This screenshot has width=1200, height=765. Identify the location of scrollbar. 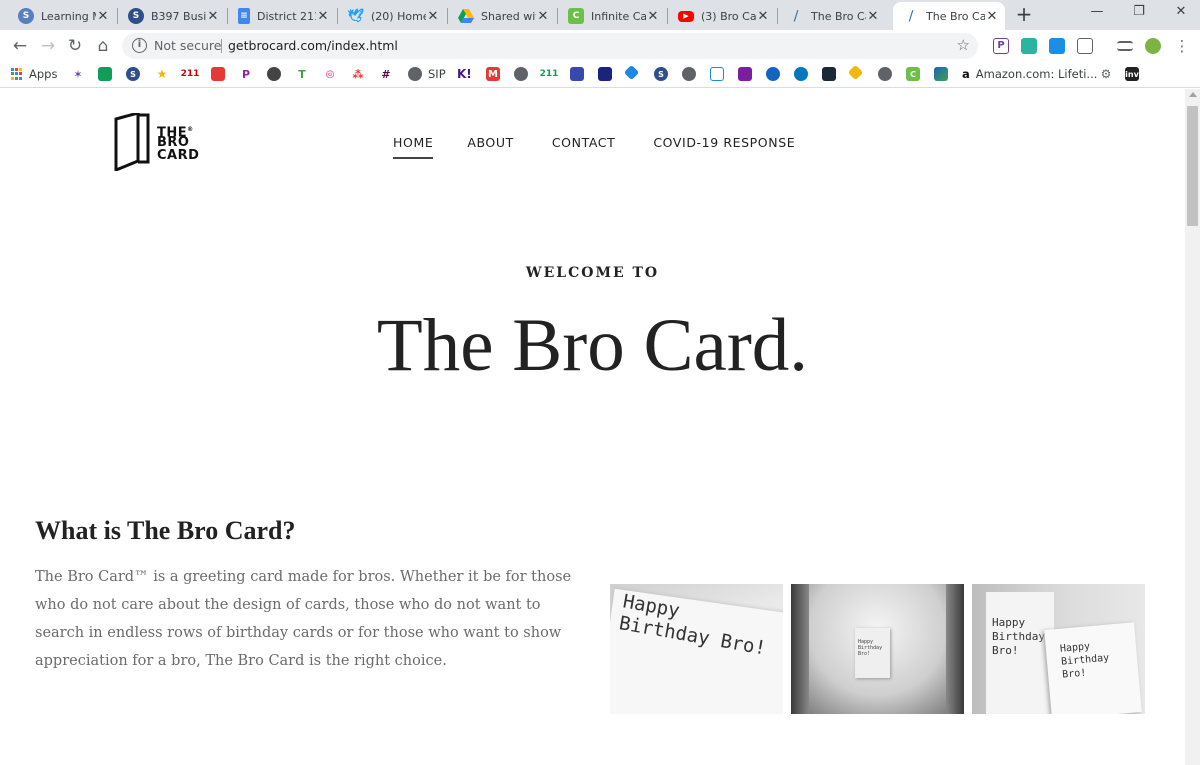
(1192, 427).